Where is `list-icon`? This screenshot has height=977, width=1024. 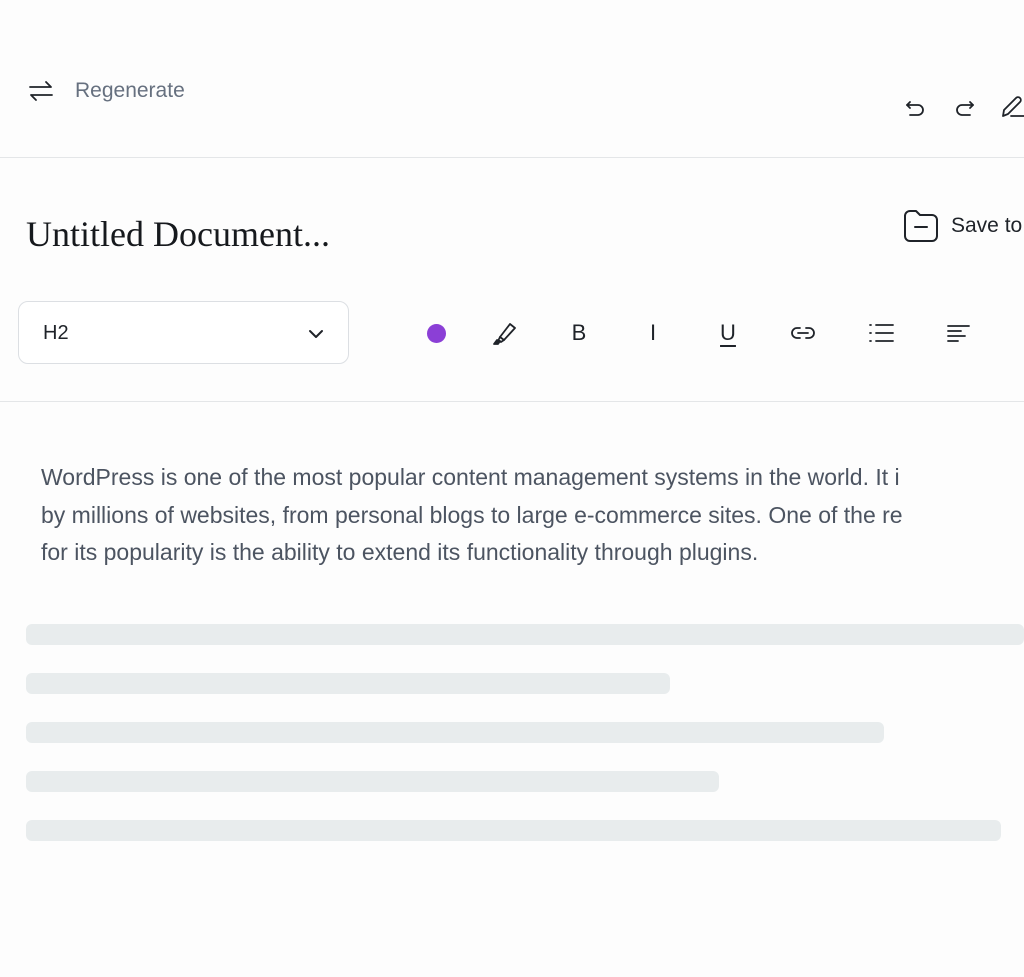
list-icon is located at coordinates (881, 333).